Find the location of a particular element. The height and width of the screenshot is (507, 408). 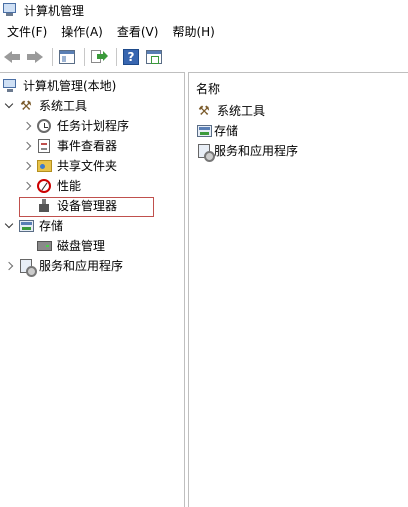

back-button is located at coordinates (12, 57).